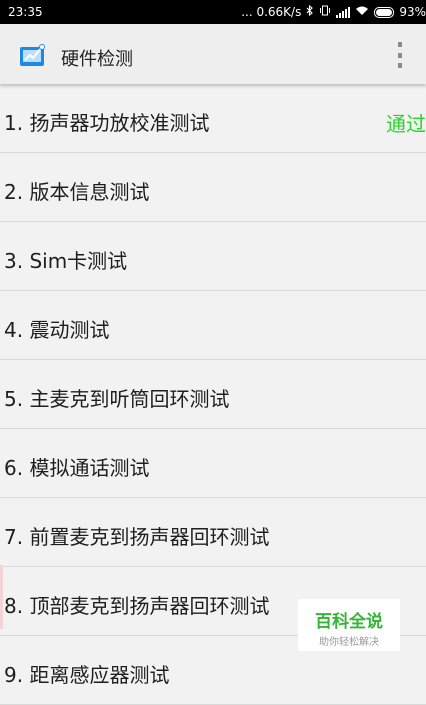  Describe the element at coordinates (349, 642) in the screenshot. I see `watermark-subtitle: 助你轻松解决` at that location.